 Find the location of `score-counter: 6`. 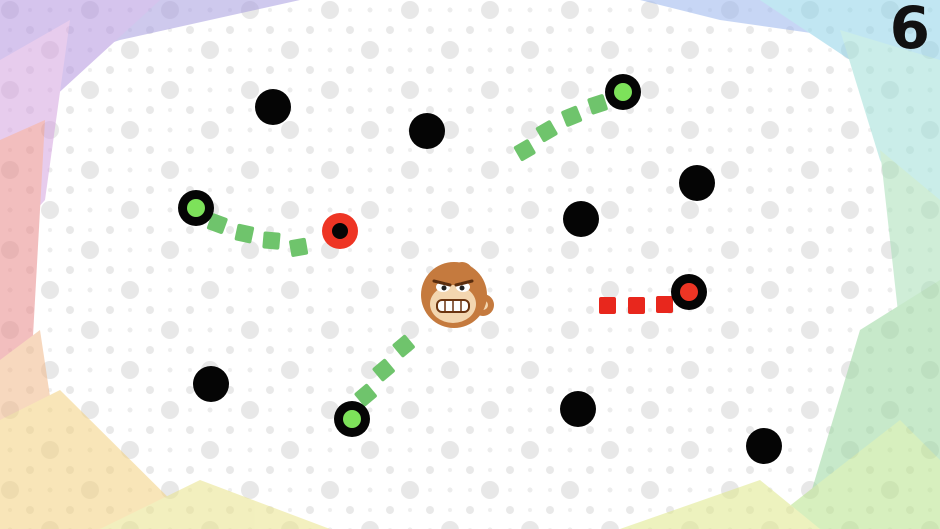

score-counter: 6 is located at coordinates (909, 31).